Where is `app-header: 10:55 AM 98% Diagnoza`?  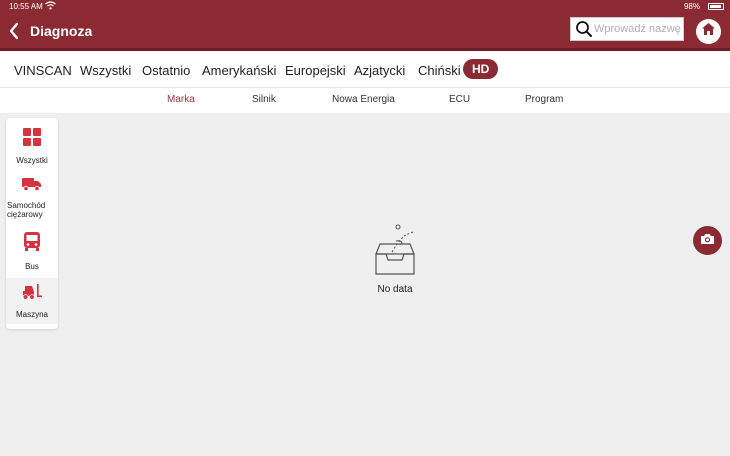
app-header: 10:55 AM 98% Diagnoza is located at coordinates (365, 24).